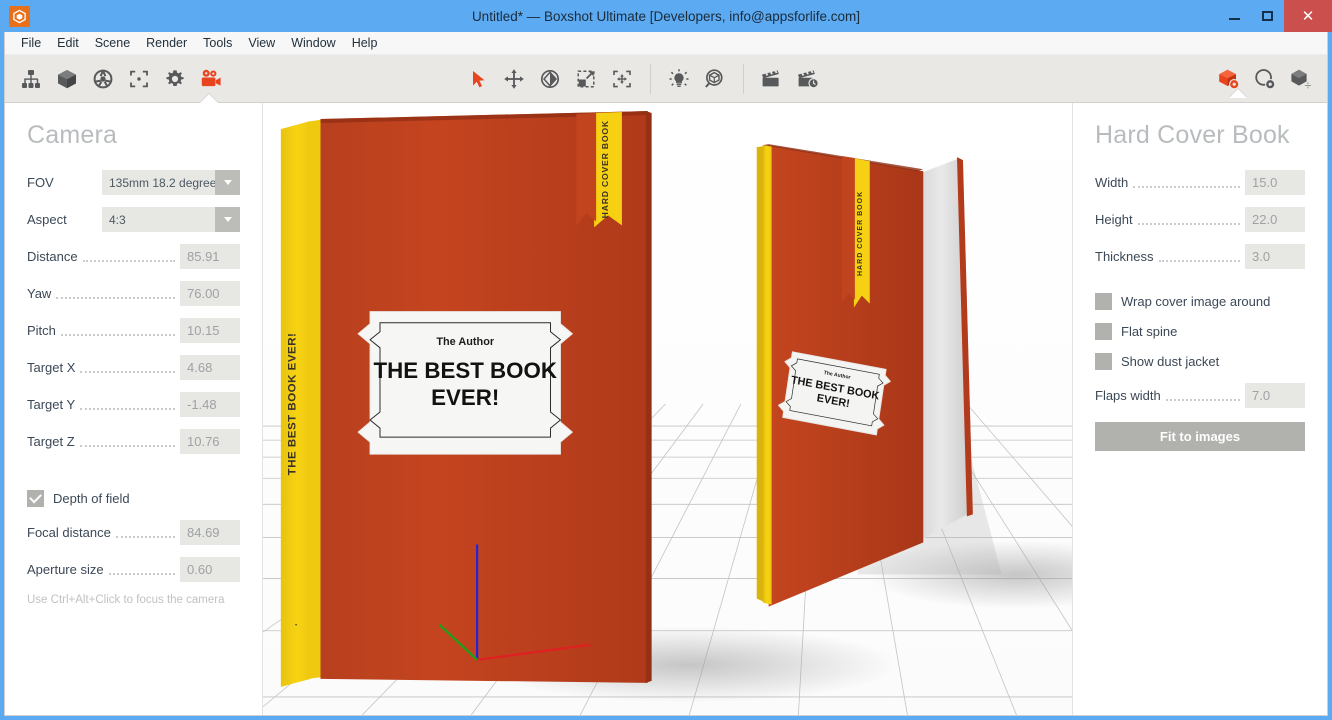 Image resolution: width=1332 pixels, height=720 pixels. What do you see at coordinates (715, 79) in the screenshot?
I see `zoom-to-object-button` at bounding box center [715, 79].